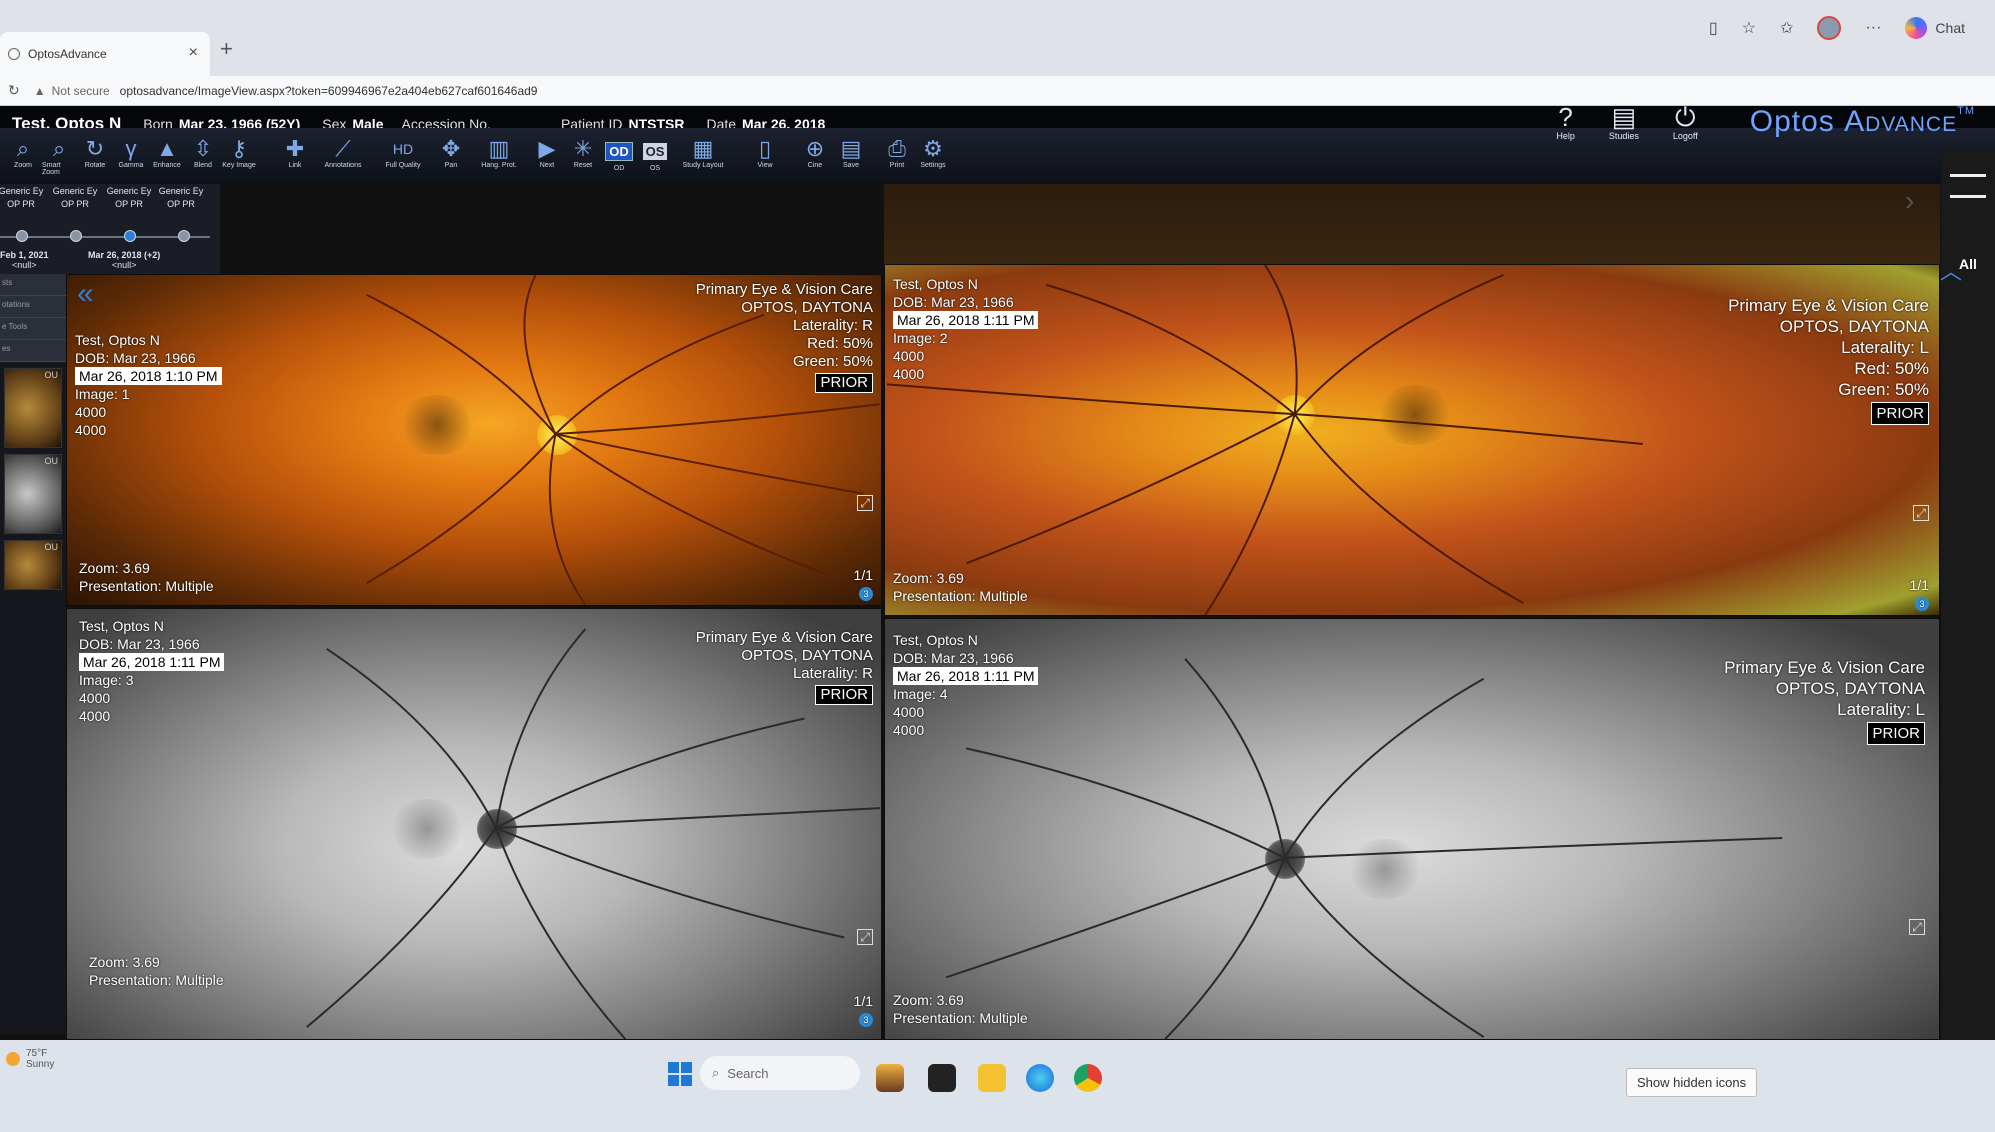 Image resolution: width=1995 pixels, height=1132 pixels. I want to click on browser-tab: OptosAdvance ×, so click(105, 54).